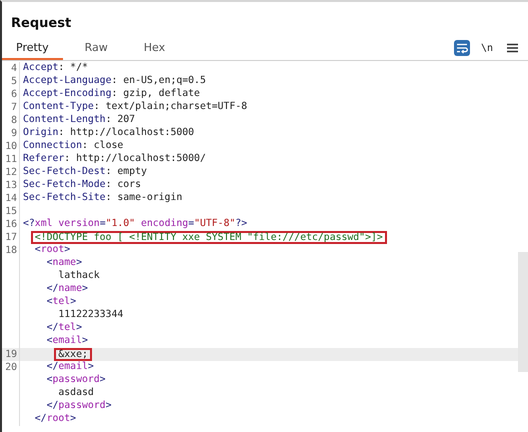 The width and height of the screenshot is (528, 432). What do you see at coordinates (73, 146) in the screenshot?
I see `code-text: Connection: close` at bounding box center [73, 146].